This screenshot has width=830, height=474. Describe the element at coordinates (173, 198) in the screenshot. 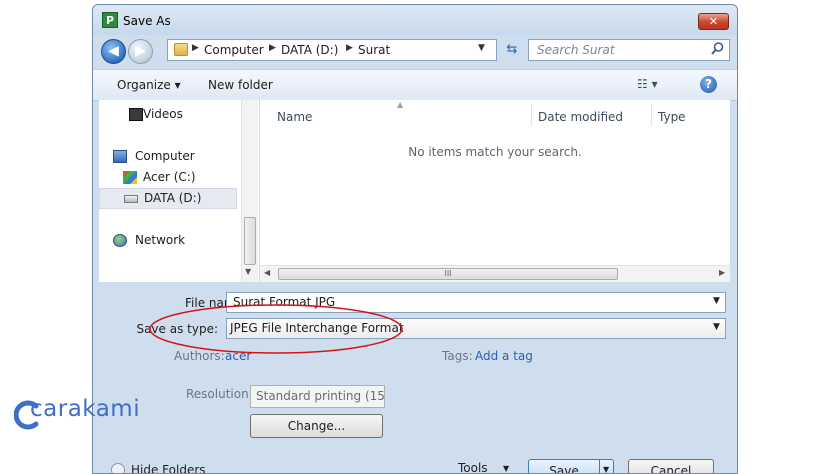

I see `nav-item-label: DATA (D:)` at that location.